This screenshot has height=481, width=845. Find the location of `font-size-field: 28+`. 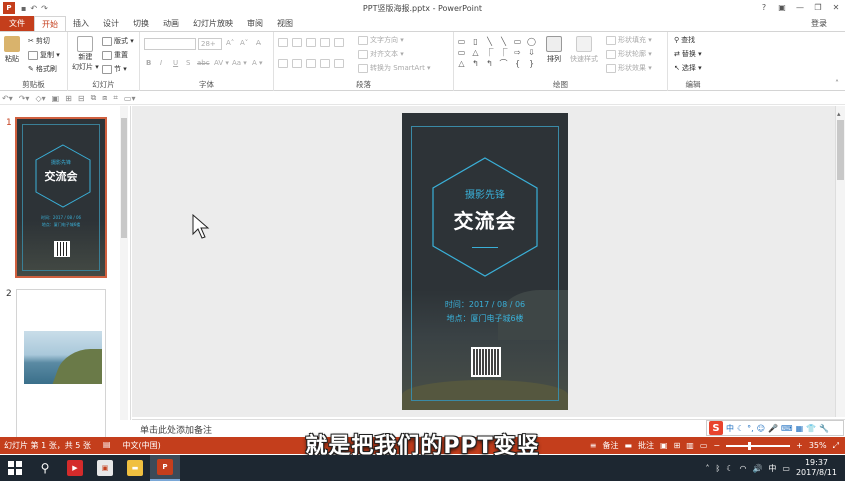

font-size-field: 28+ is located at coordinates (210, 44).